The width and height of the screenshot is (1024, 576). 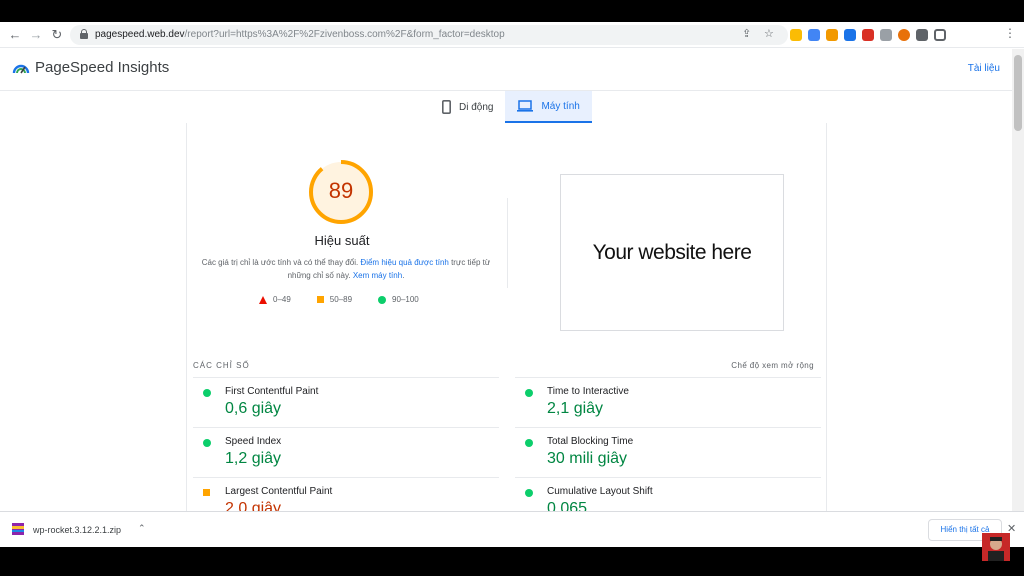 I want to click on metric-tbt: Total Blocking Time 30 mili giây, so click(x=668, y=452).